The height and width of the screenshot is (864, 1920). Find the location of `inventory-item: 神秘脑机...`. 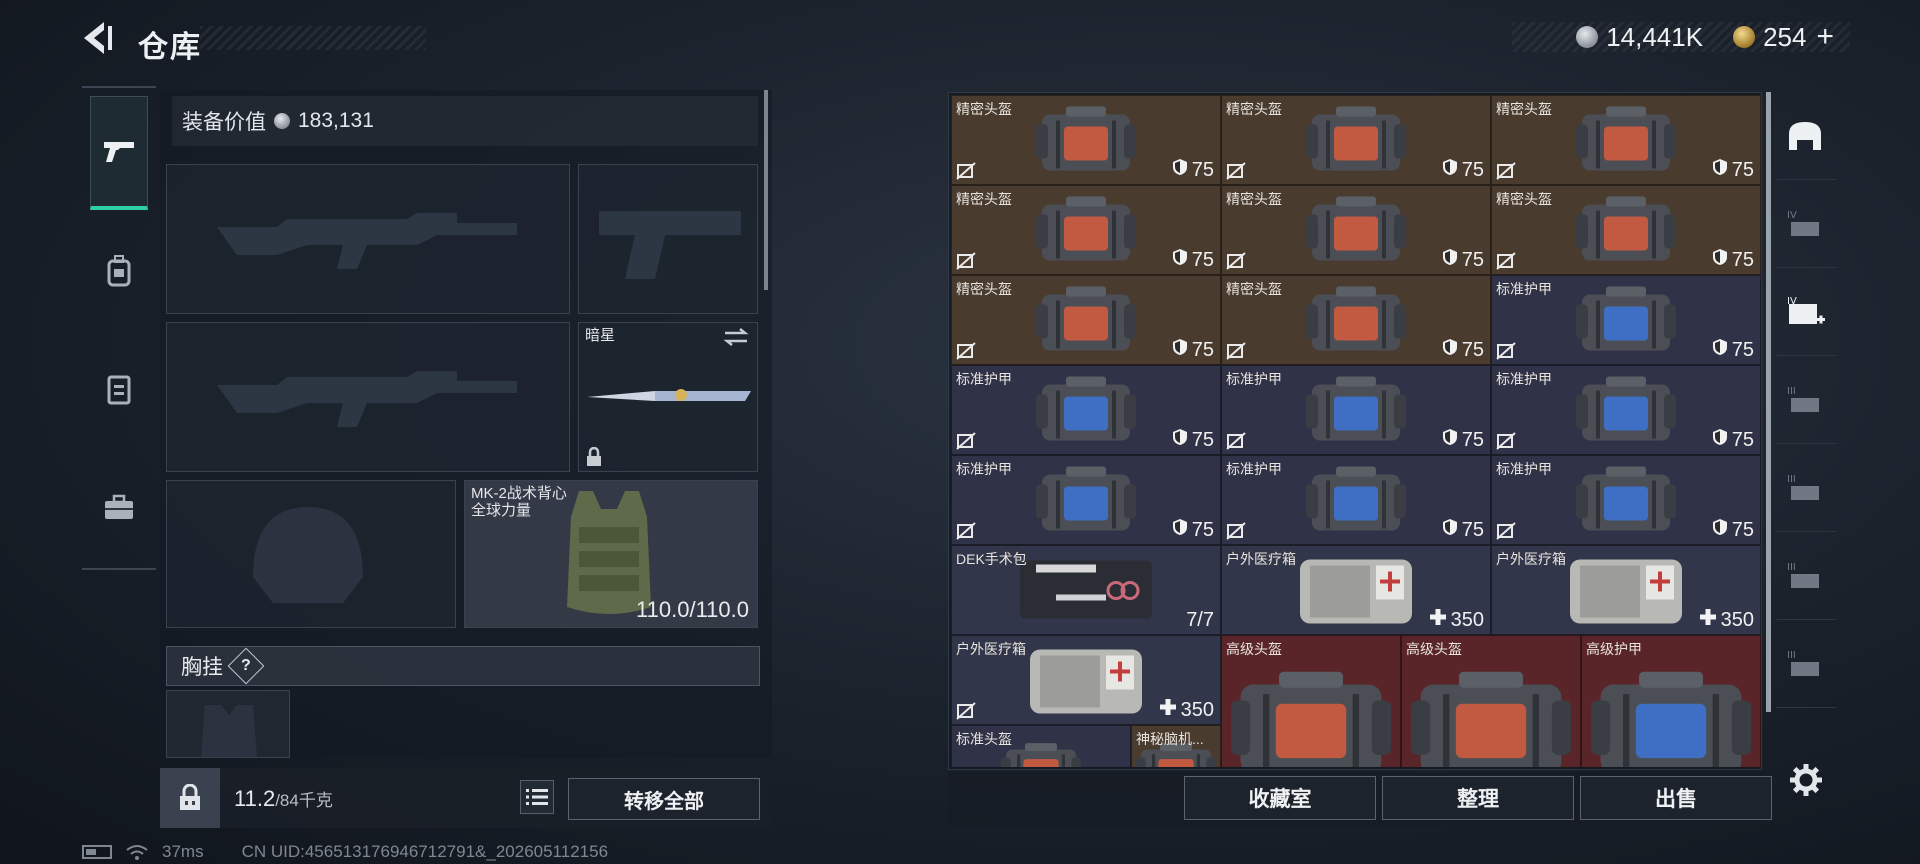

inventory-item: 神秘脑机... is located at coordinates (1176, 746).